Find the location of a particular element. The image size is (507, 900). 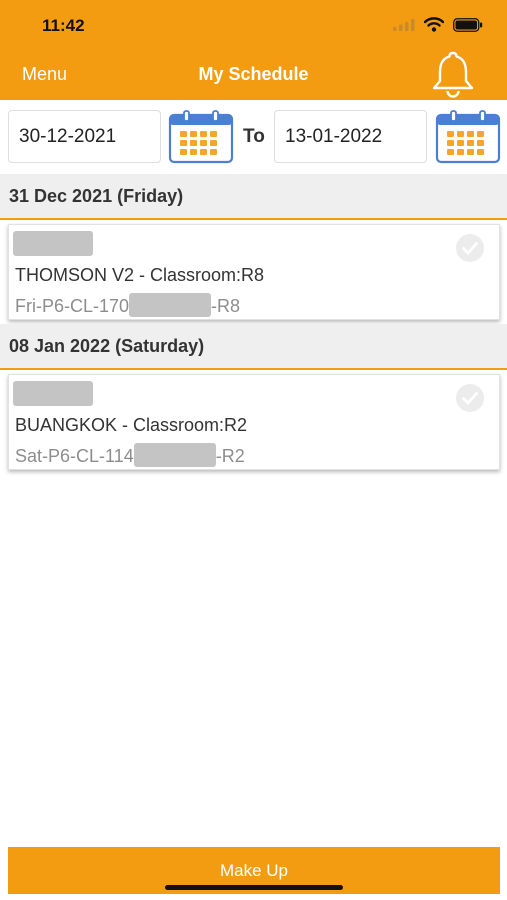

class-code-prefix: Sat-P6-CL-114 is located at coordinates (74, 456).